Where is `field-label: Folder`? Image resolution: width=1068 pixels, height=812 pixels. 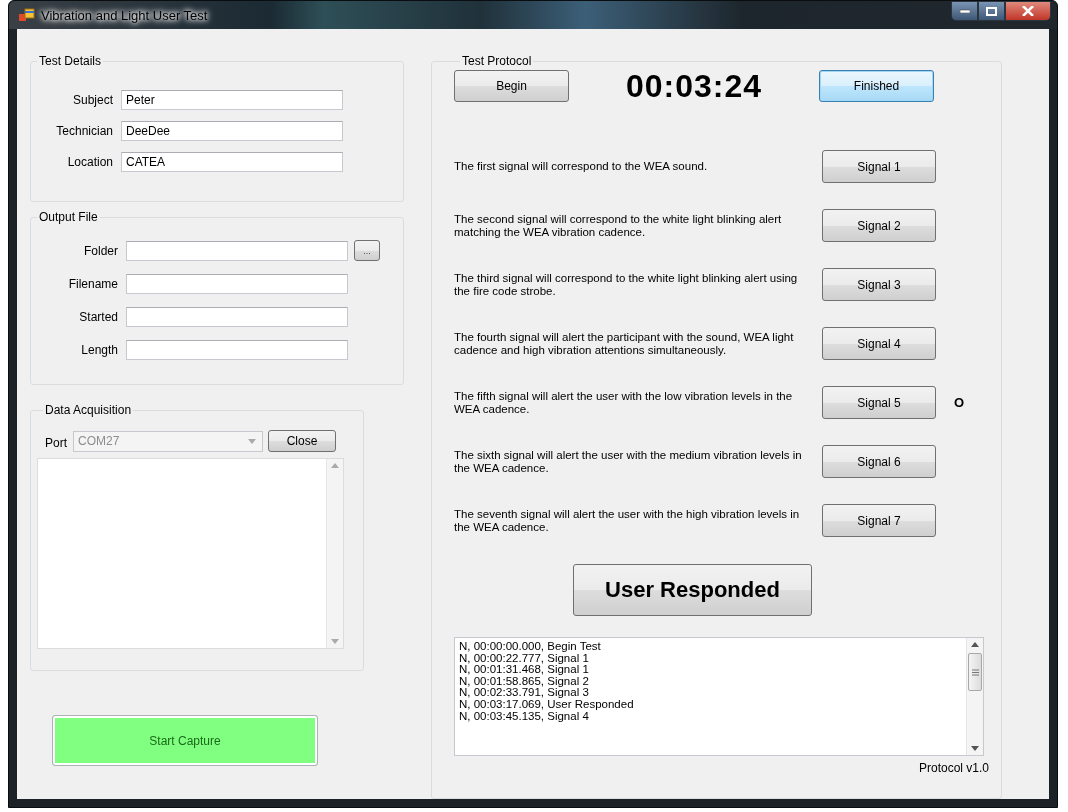
field-label: Folder is located at coordinates (101, 250).